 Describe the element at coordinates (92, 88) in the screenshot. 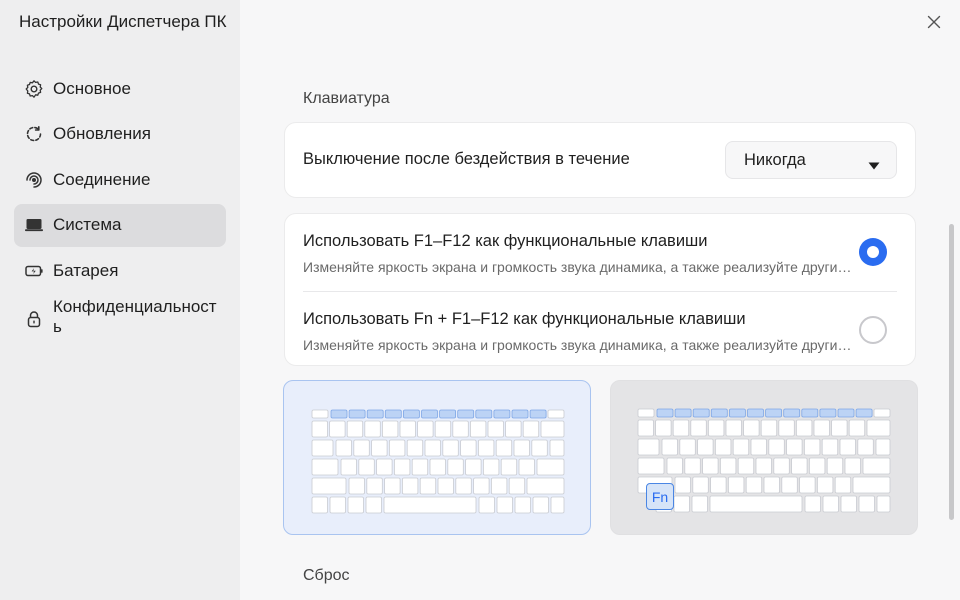

I see `sidebar-item-label: Основное` at that location.